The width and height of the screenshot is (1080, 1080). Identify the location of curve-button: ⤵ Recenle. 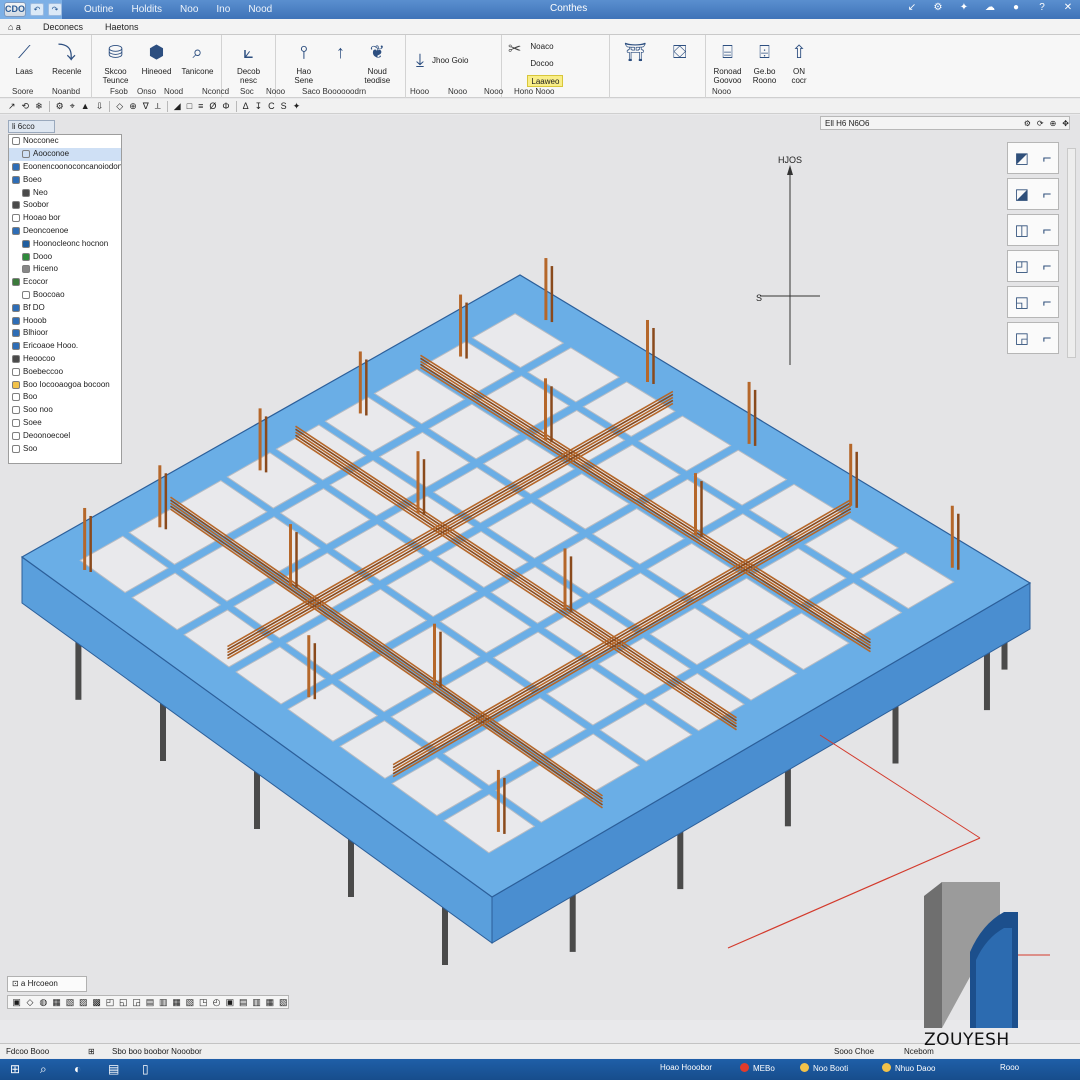
(67, 57).